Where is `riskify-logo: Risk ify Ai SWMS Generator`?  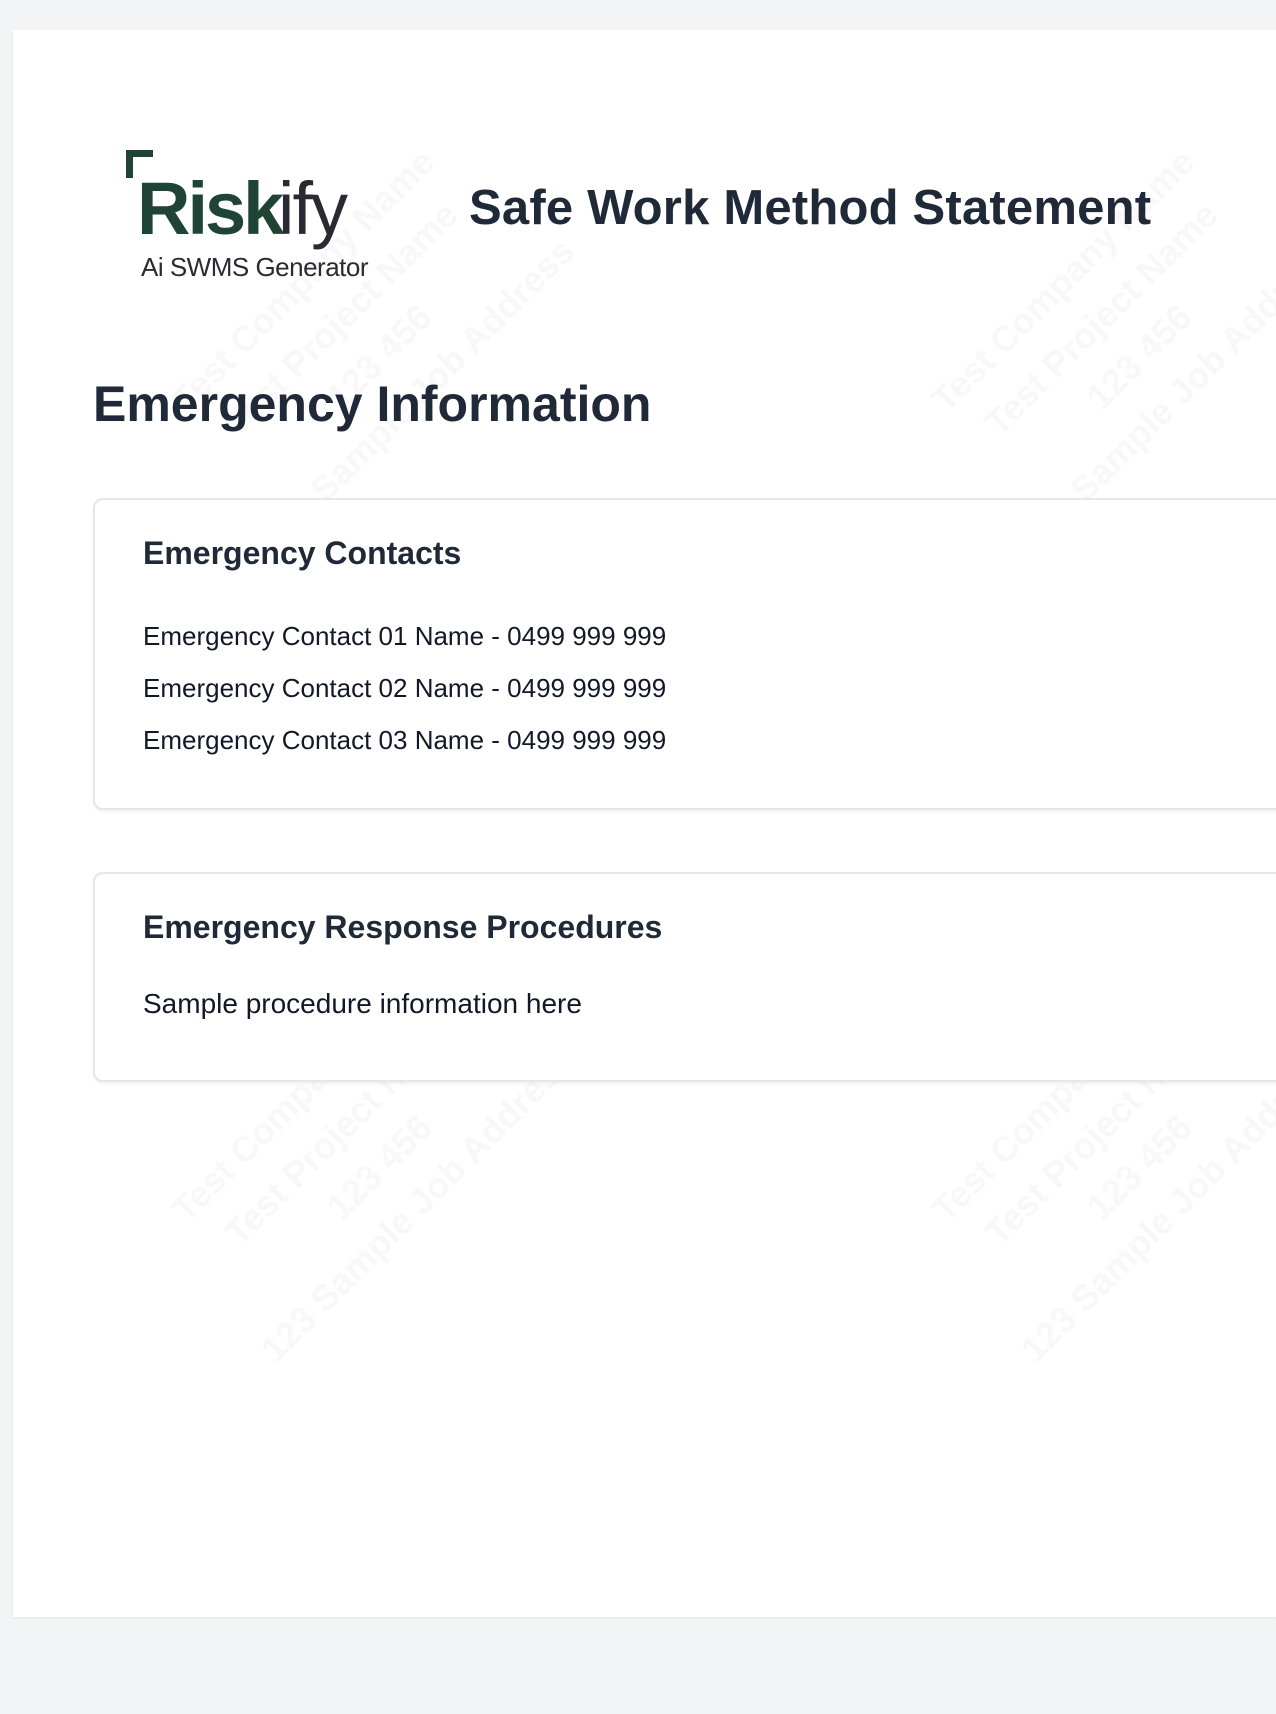 riskify-logo: Risk ify Ai SWMS Generator is located at coordinates (263, 223).